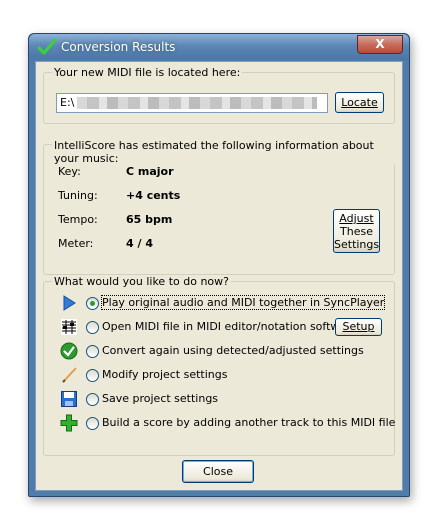 The image size is (441, 528). Describe the element at coordinates (197, 103) in the screenshot. I see `blurred-path-region` at that location.